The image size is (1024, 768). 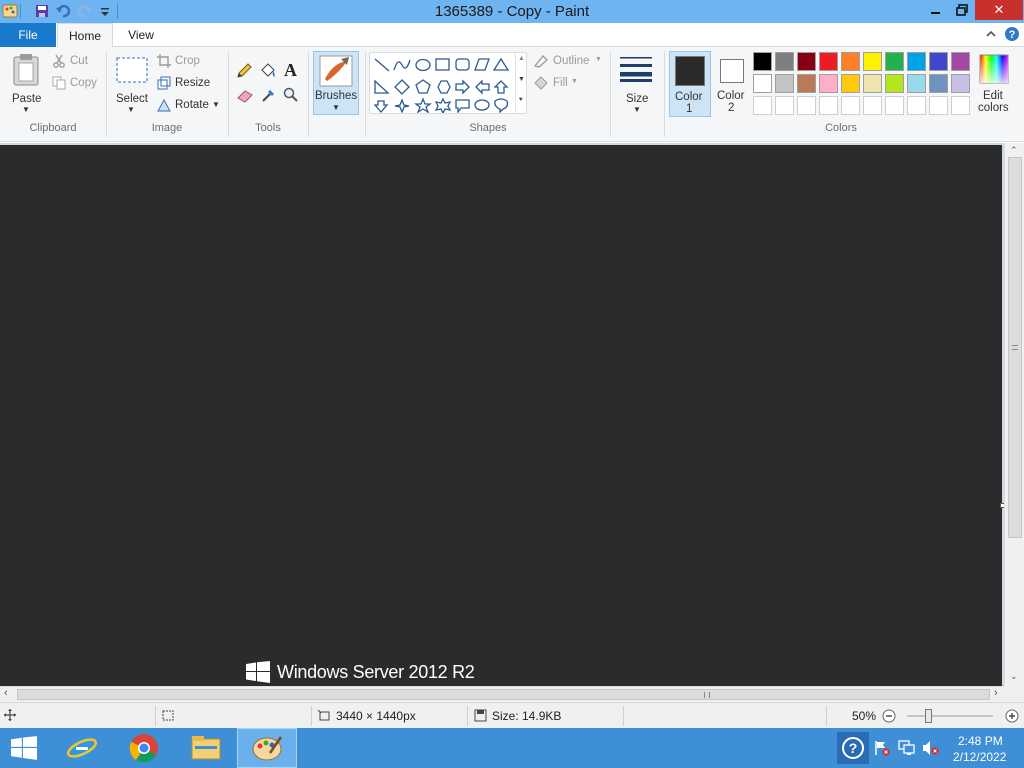 What do you see at coordinates (267, 748) in the screenshot?
I see `taskbar-paint` at bounding box center [267, 748].